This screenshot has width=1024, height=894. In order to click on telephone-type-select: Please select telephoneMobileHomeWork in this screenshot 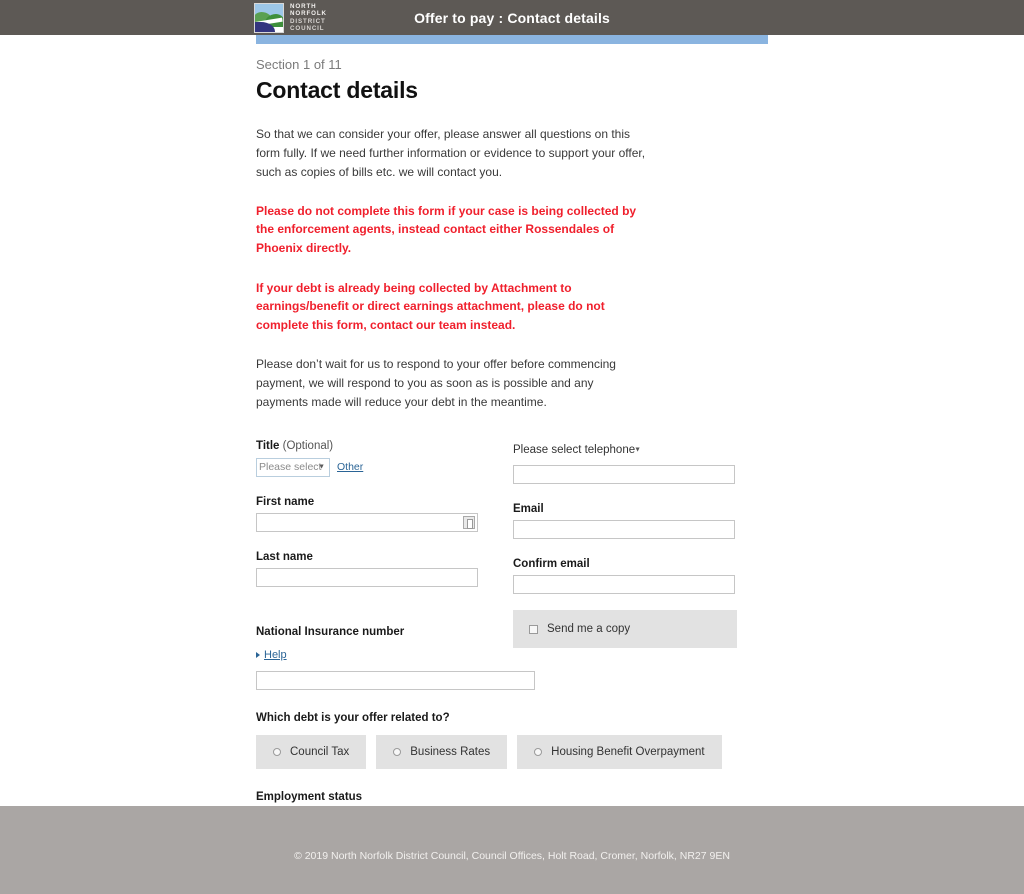, I will do `click(577, 450)`.